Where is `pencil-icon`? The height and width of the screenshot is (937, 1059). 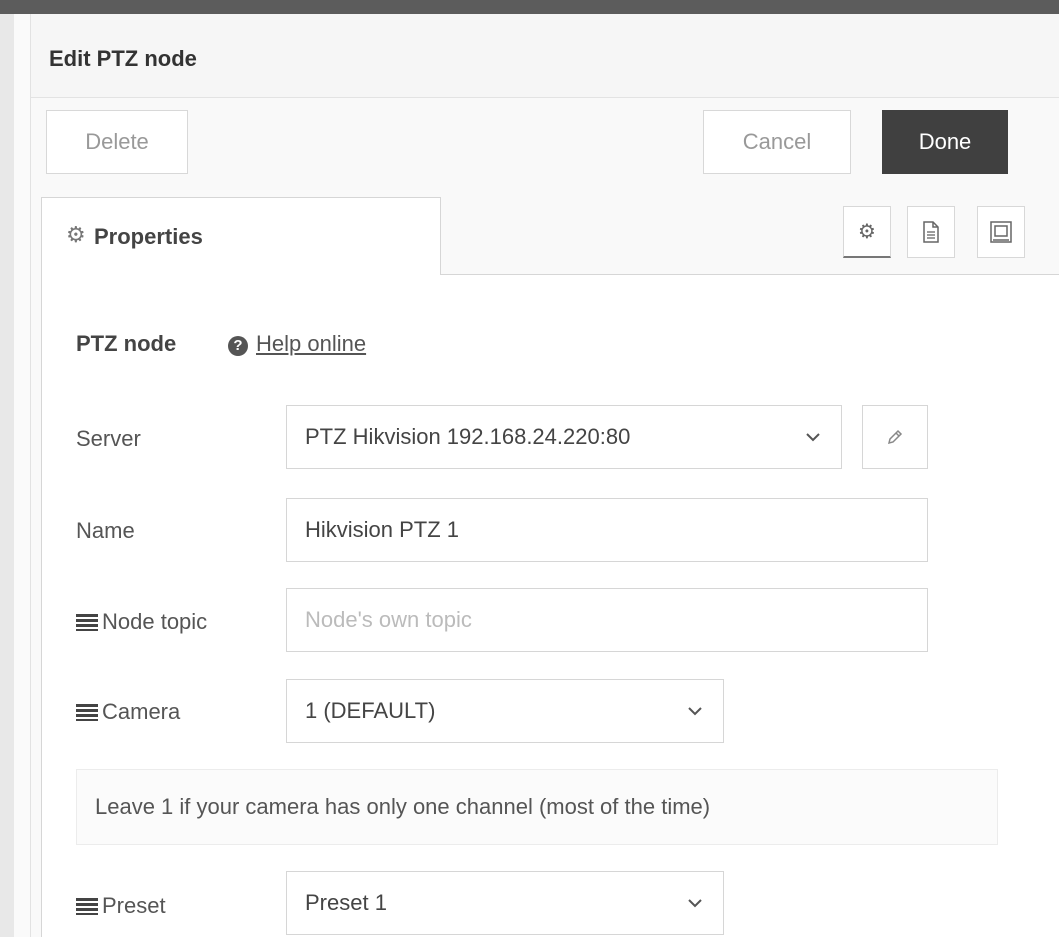
pencil-icon is located at coordinates (895, 437).